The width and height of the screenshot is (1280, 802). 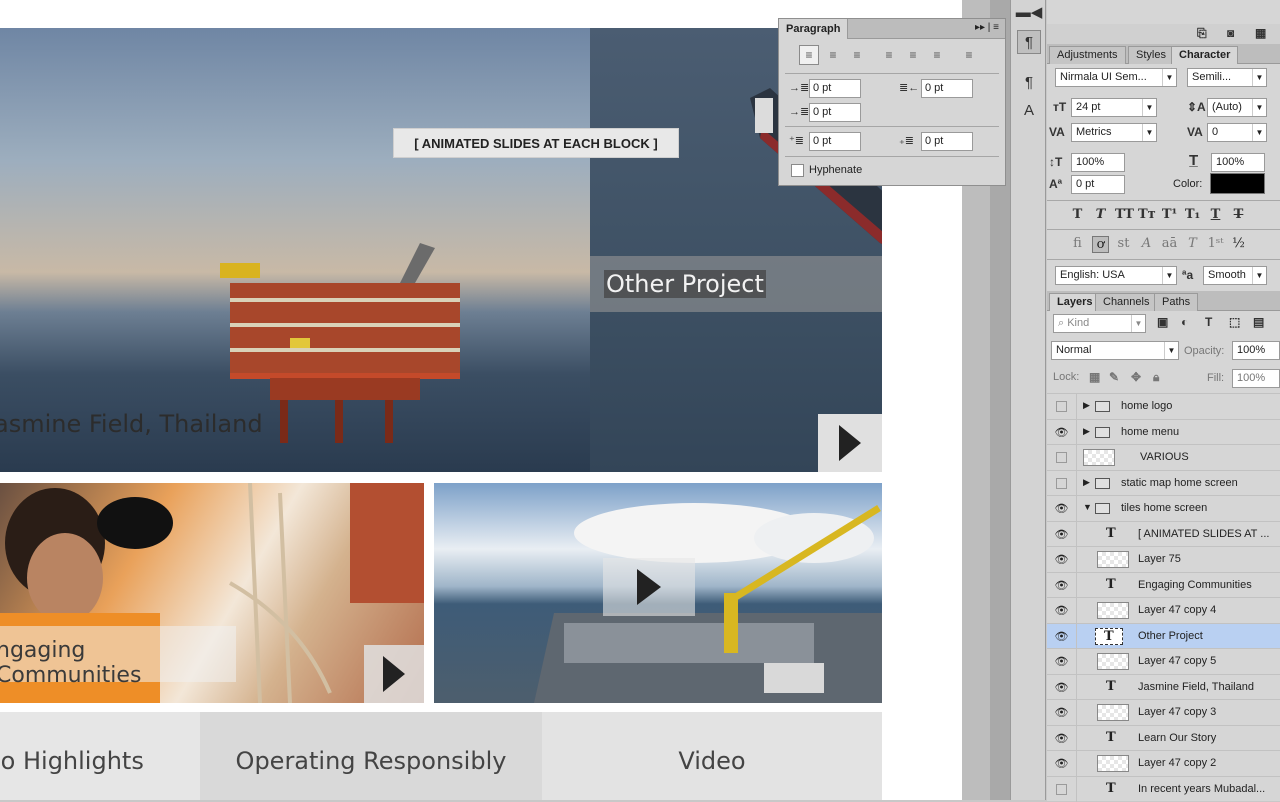 What do you see at coordinates (1260, 33) in the screenshot?
I see `trash-icon: ▦` at bounding box center [1260, 33].